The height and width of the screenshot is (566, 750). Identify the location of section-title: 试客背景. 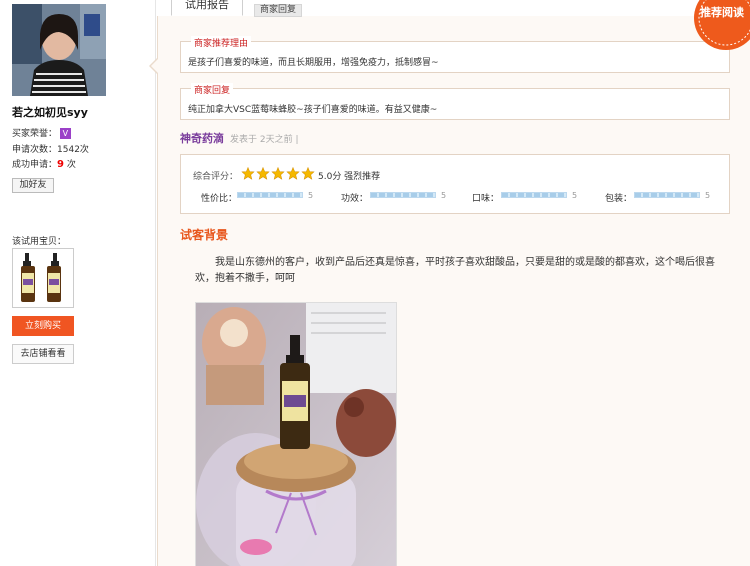
(204, 235).